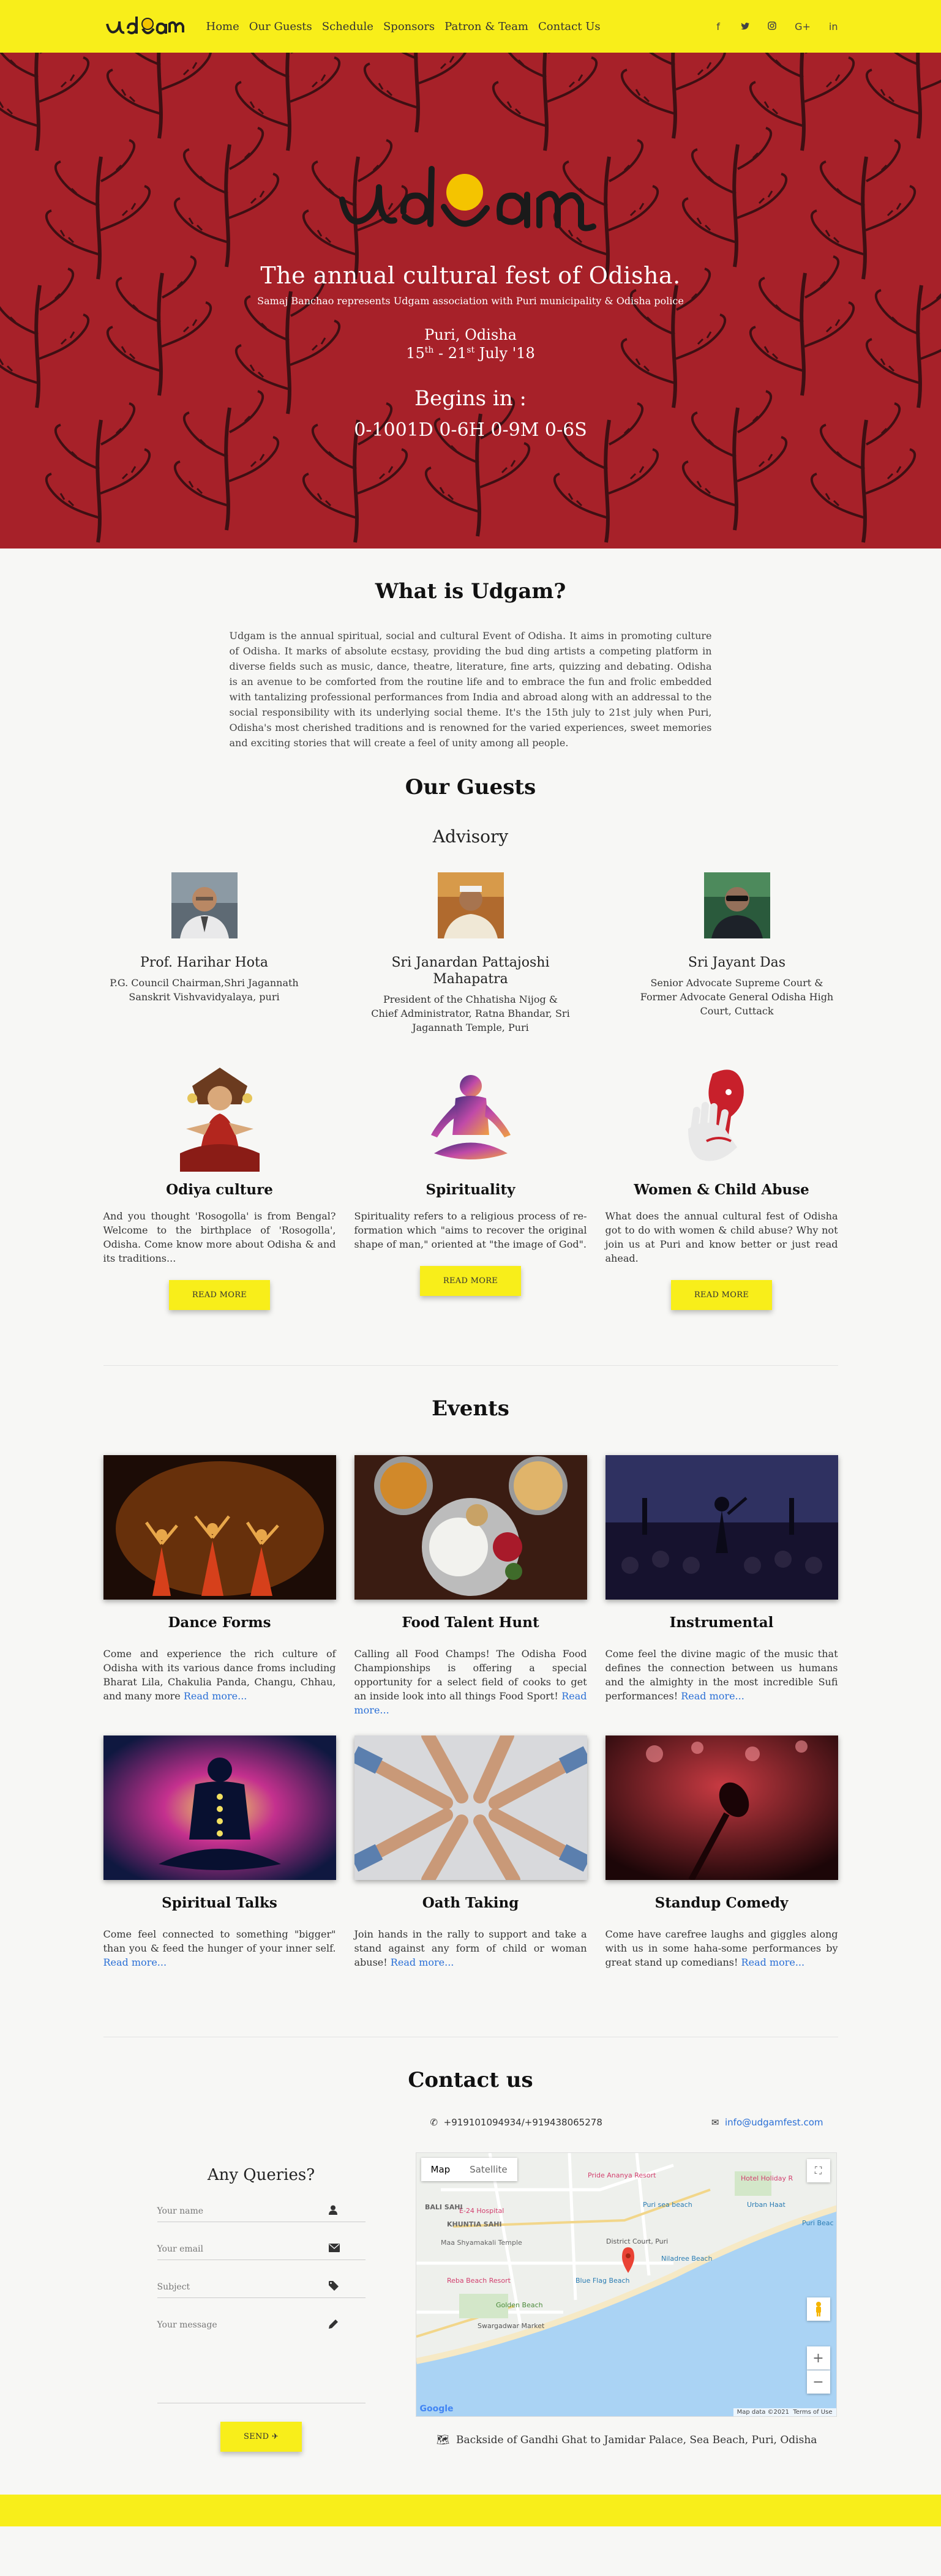  I want to click on nav-home: Home, so click(222, 26).